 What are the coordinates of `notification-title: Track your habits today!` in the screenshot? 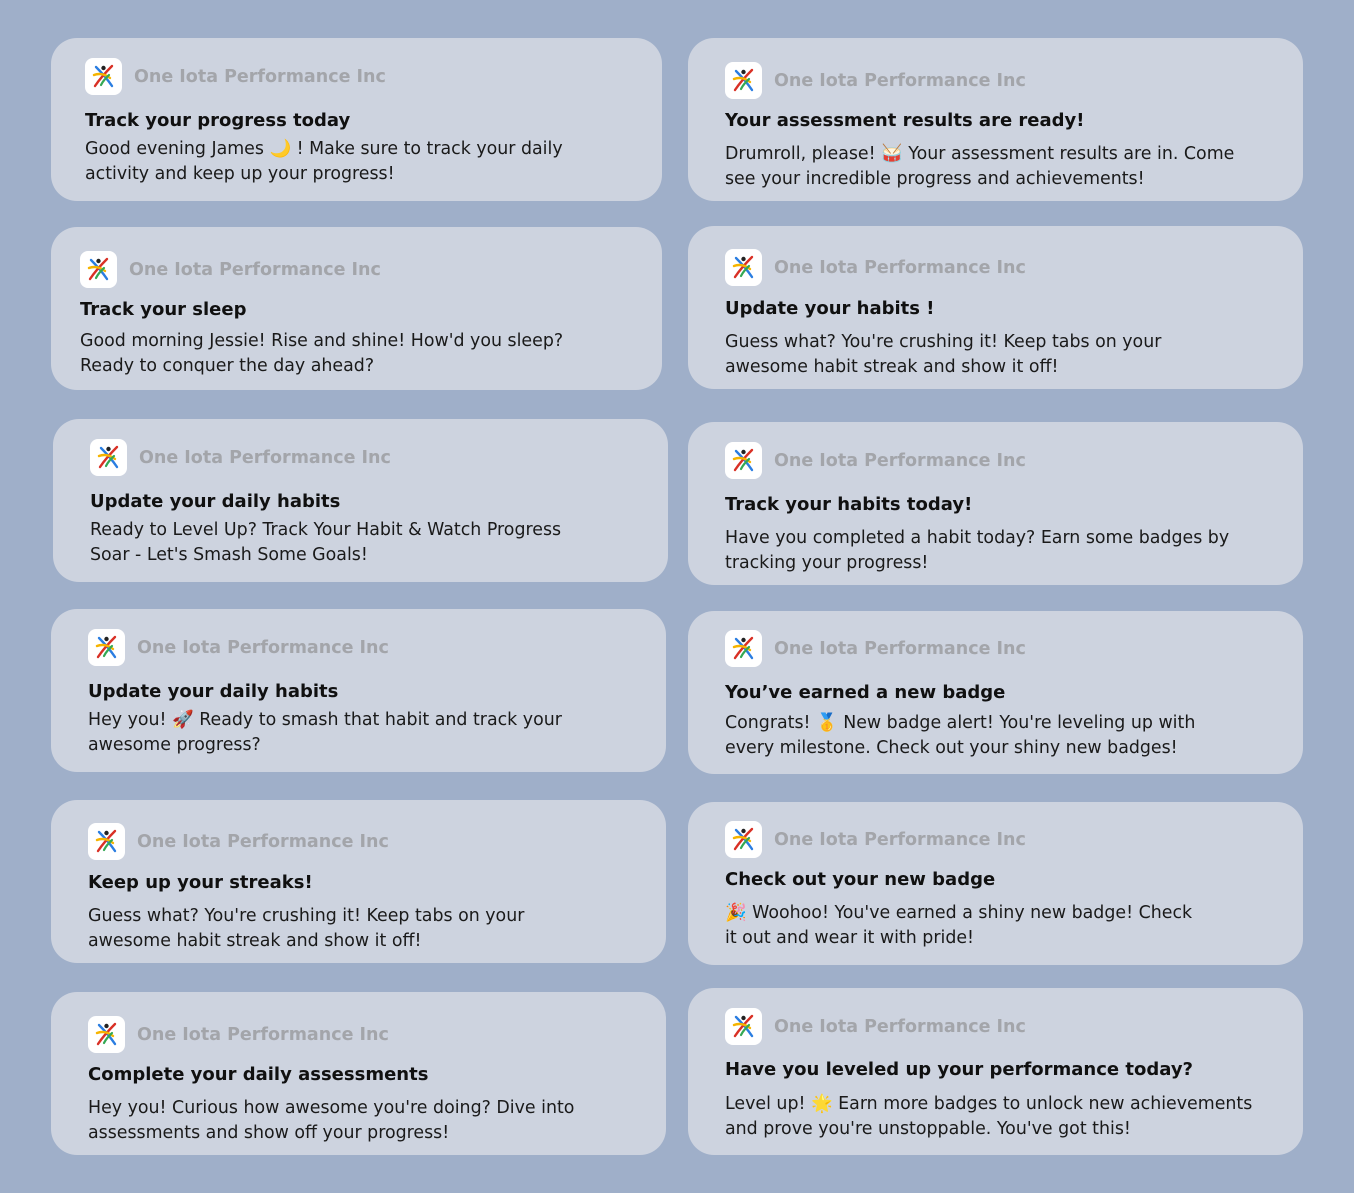 It's located at (849, 504).